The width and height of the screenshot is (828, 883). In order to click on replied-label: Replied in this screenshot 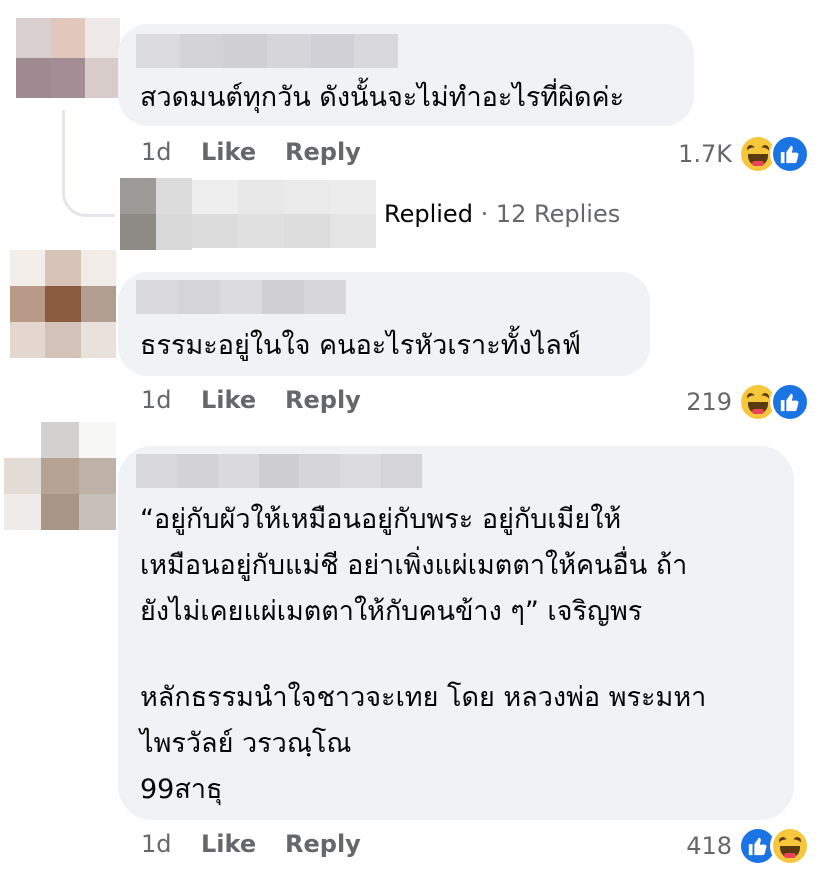, I will do `click(428, 214)`.